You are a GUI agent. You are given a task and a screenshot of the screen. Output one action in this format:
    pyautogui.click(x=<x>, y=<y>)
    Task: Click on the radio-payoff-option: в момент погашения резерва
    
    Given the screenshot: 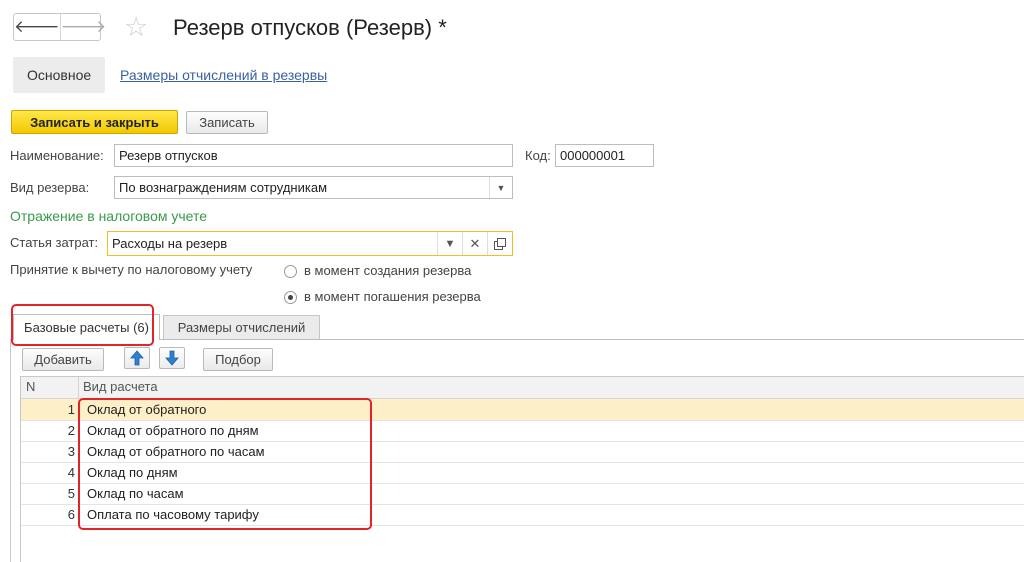 What is the action you would take?
    pyautogui.click(x=382, y=297)
    